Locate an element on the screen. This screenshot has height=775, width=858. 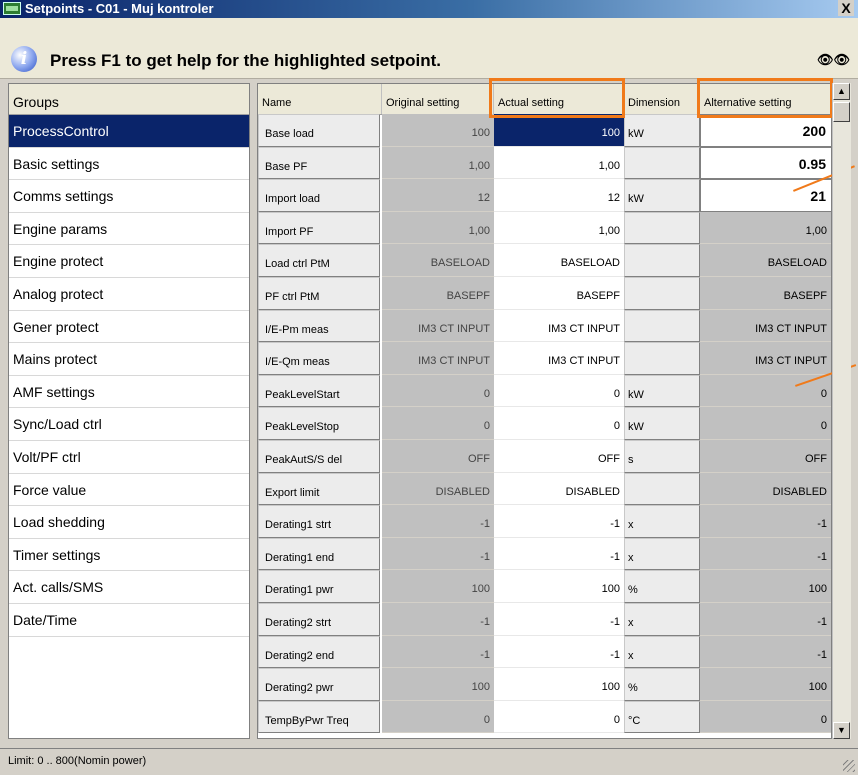
table-row: Base PF 1,00 1,00 0.95 is located at coordinates (544, 163).